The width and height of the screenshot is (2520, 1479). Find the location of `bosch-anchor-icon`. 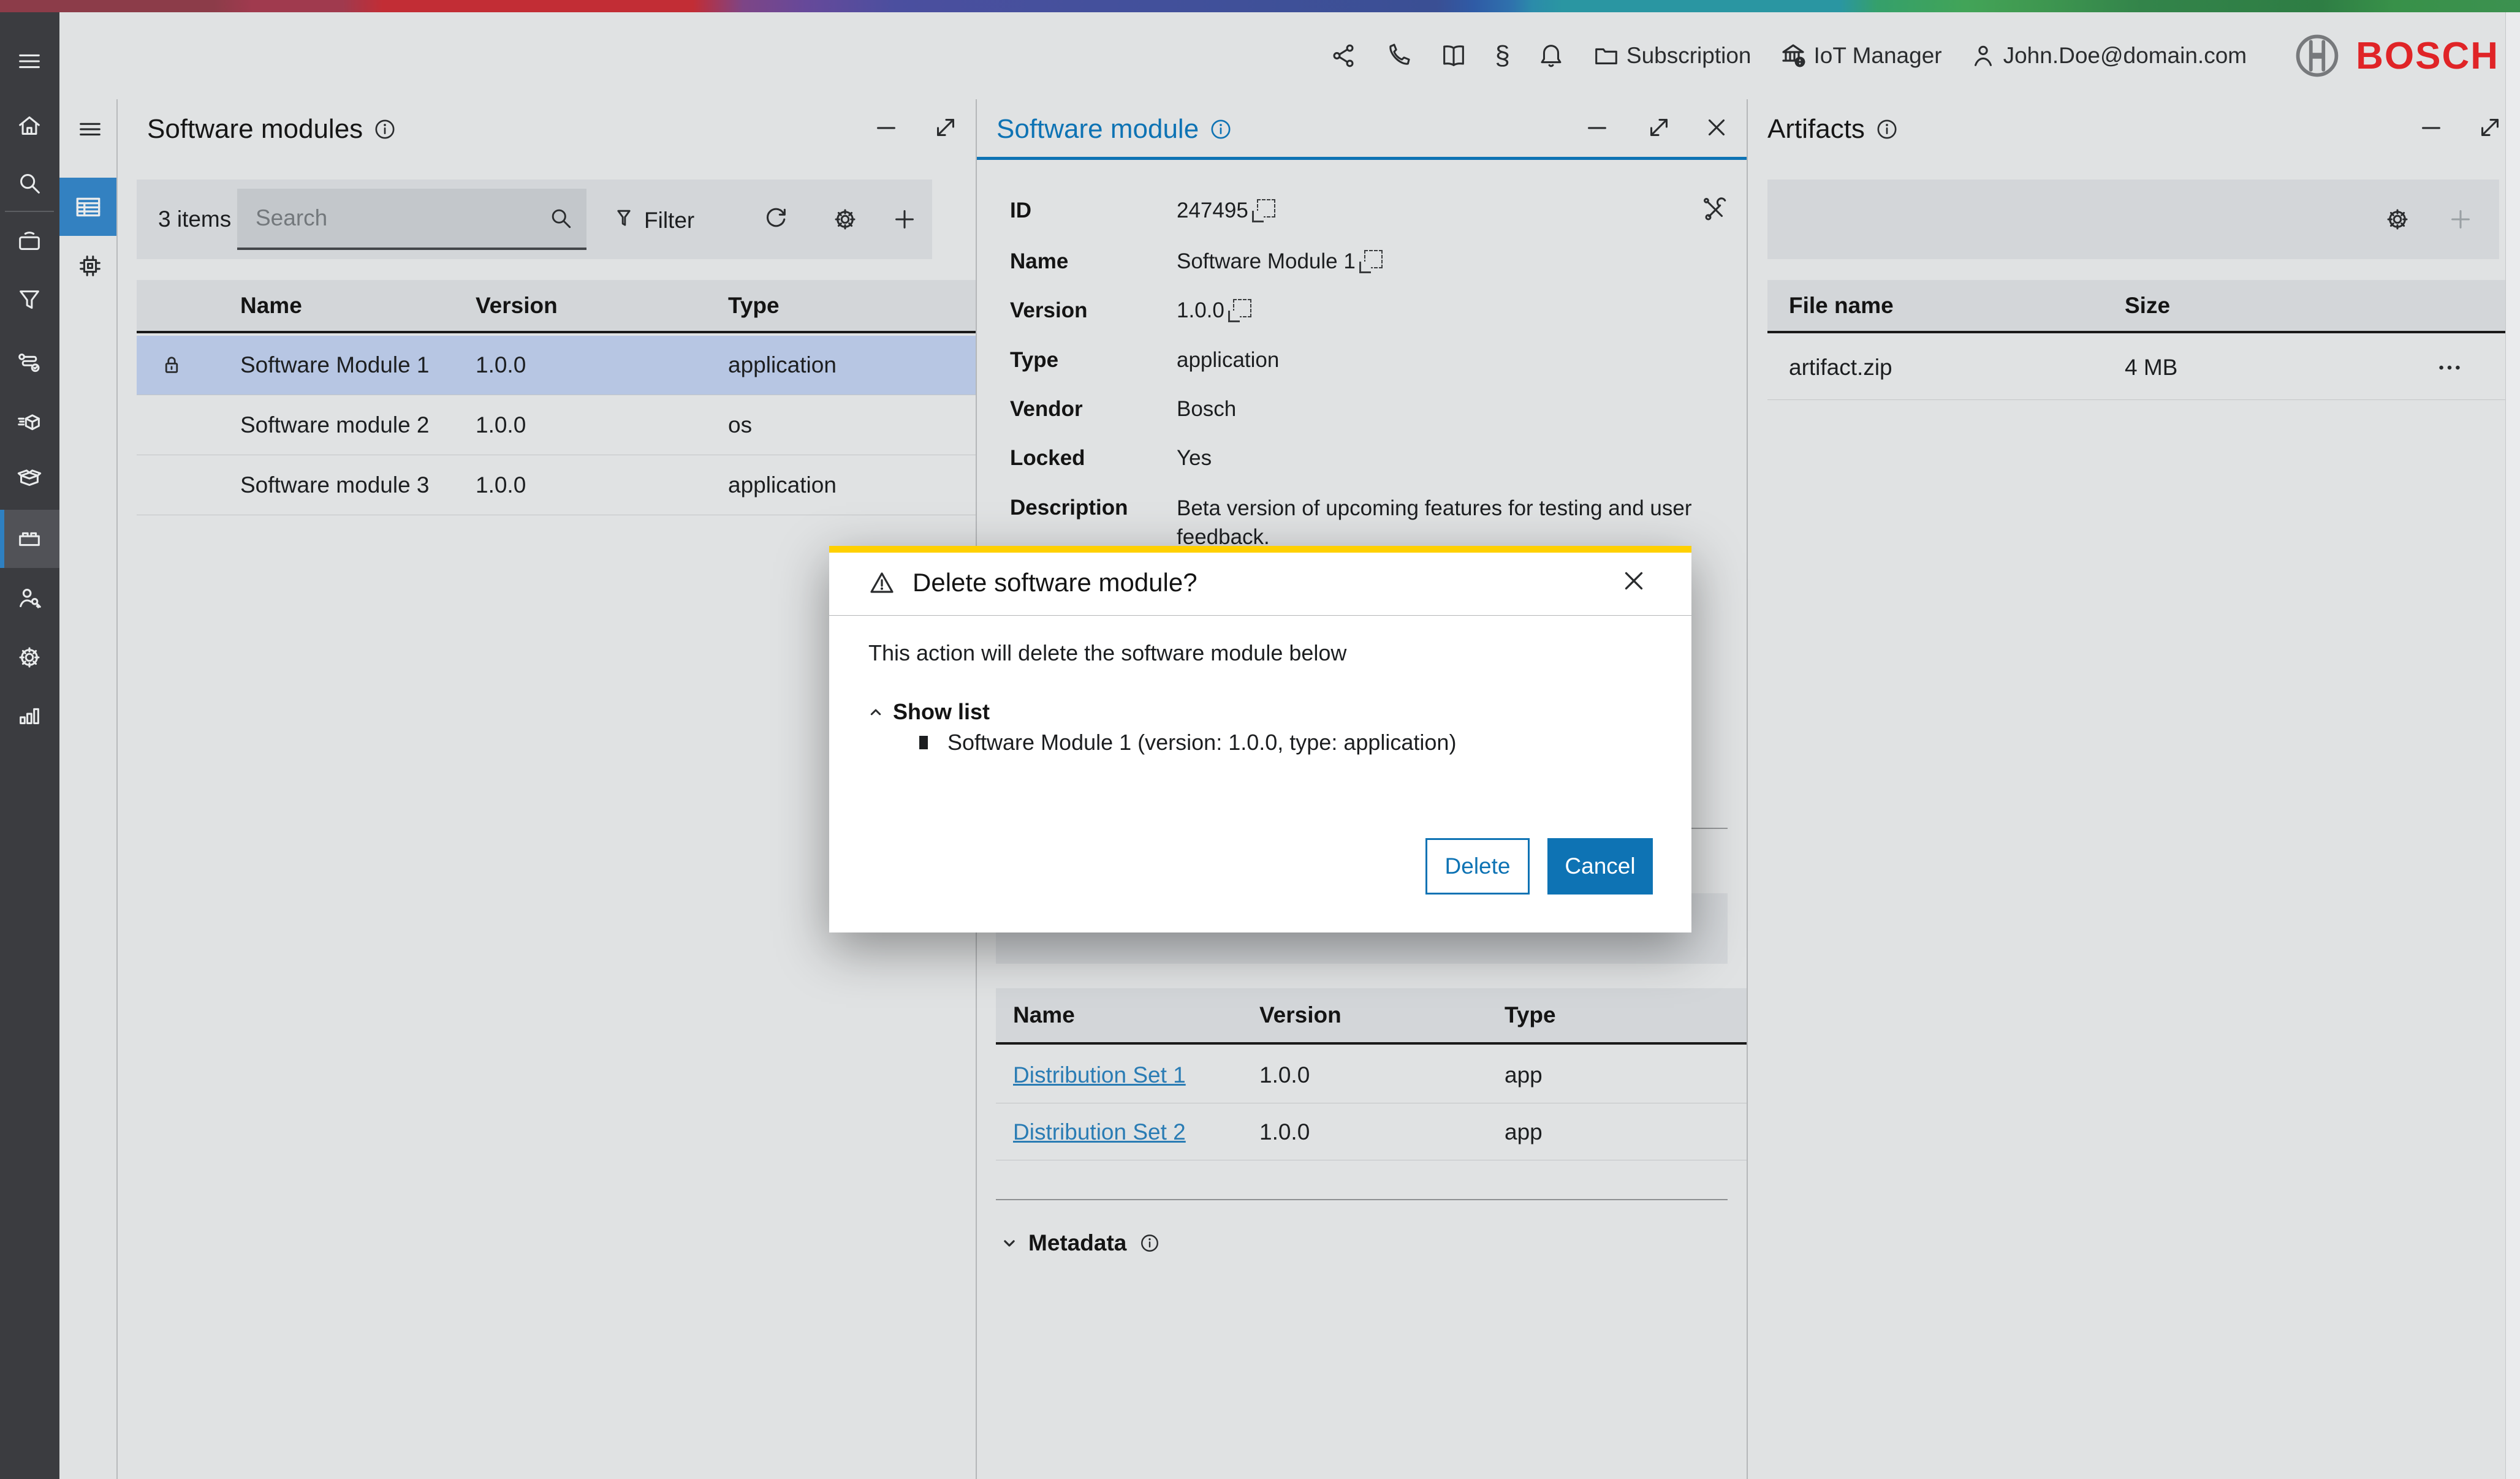

bosch-anchor-icon is located at coordinates (2317, 56).